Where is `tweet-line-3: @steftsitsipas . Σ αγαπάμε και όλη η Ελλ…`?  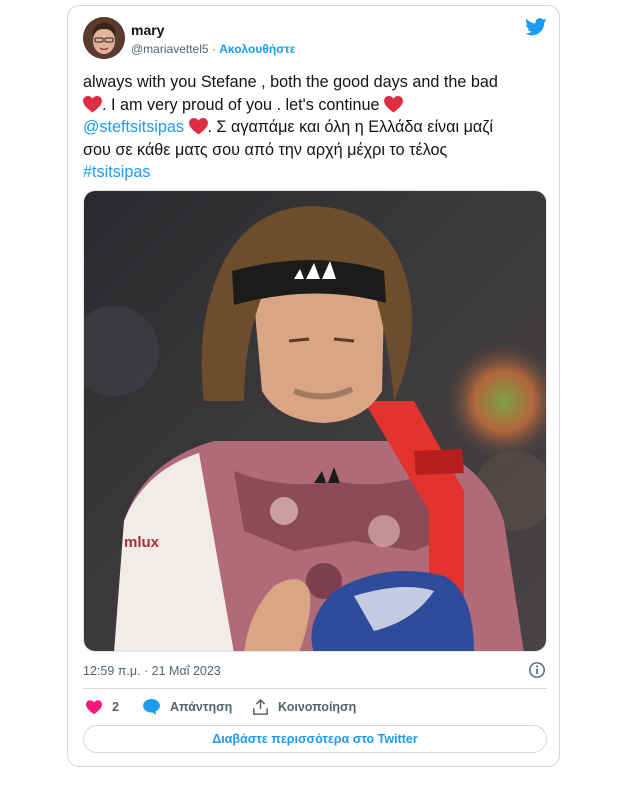 tweet-line-3: @steftsitsipas . Σ αγαπάμε και όλη η Ελλ… is located at coordinates (318, 127).